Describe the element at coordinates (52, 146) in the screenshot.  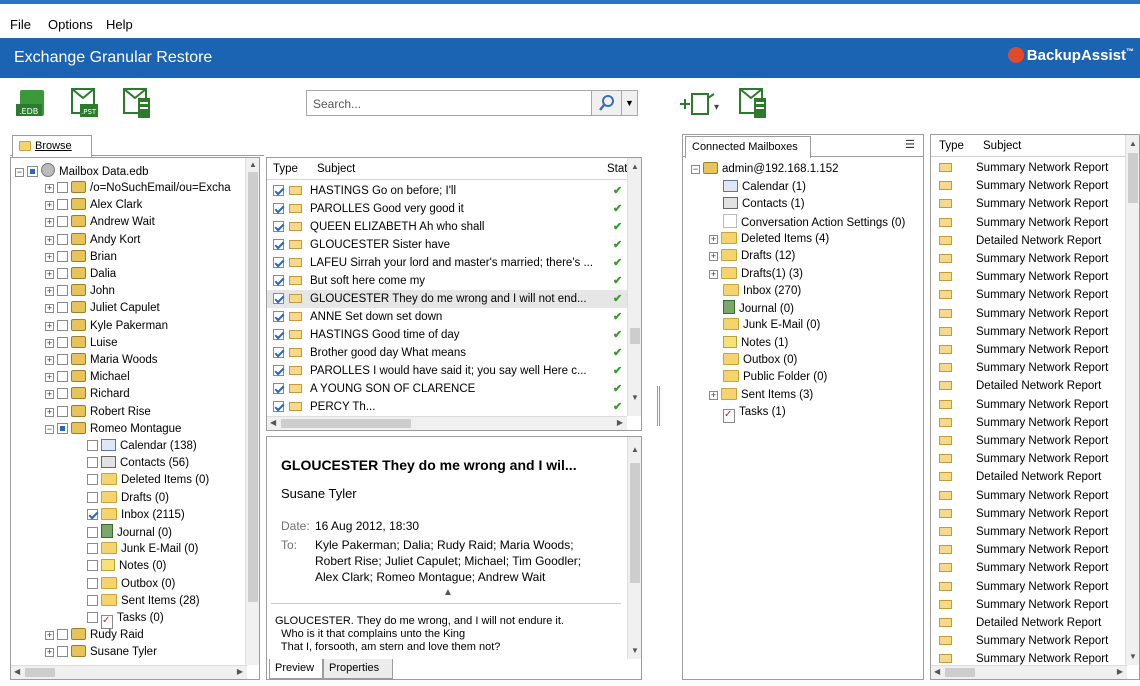
I see `tab-browse: Browse` at that location.